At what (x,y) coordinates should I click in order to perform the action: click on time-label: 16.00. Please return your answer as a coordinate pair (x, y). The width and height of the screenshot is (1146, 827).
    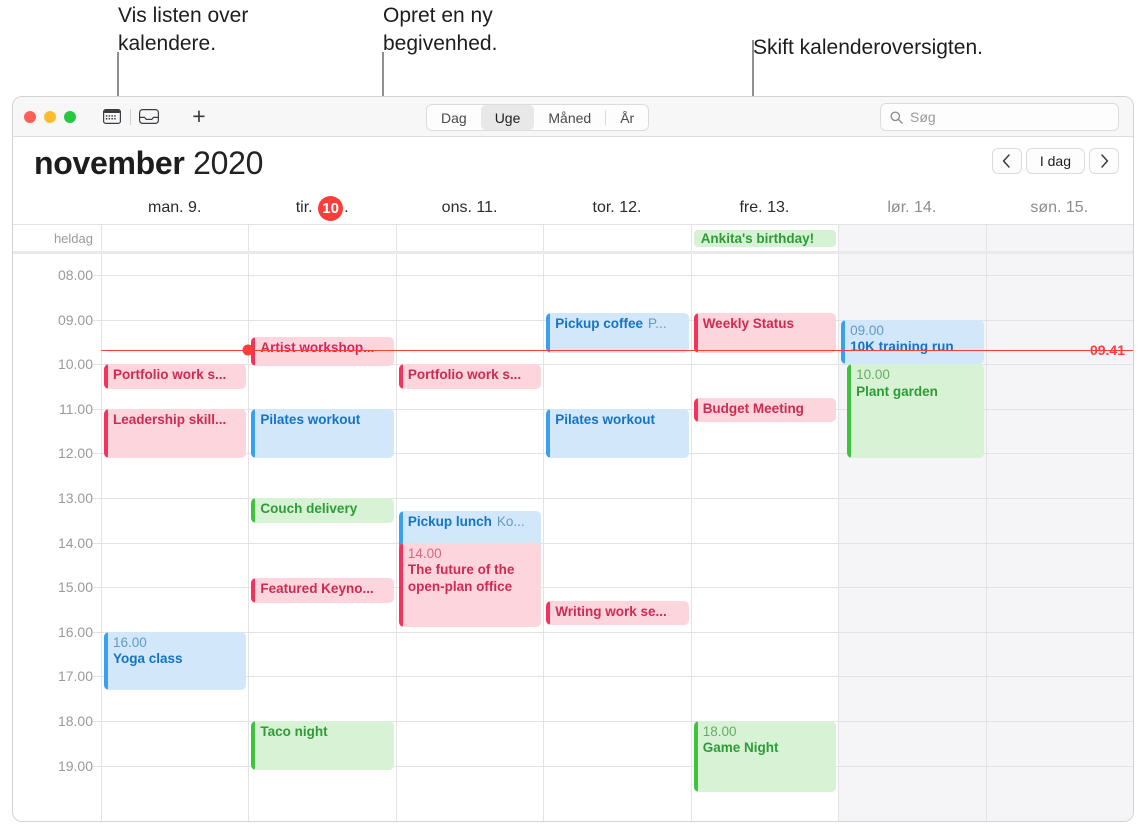
    Looking at the image, I should click on (75, 631).